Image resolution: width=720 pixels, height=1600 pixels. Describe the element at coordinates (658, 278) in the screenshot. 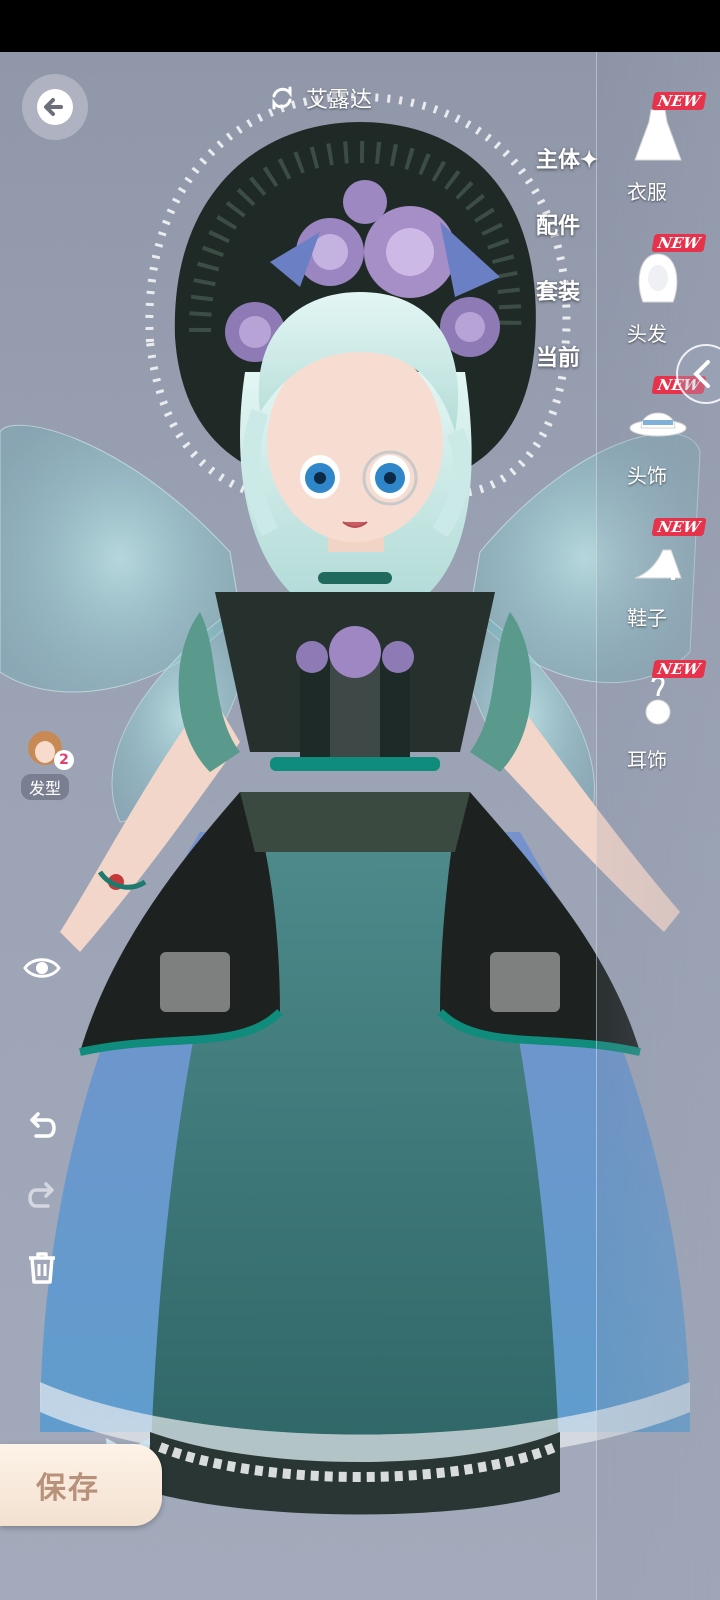

I see `hair-icon` at that location.